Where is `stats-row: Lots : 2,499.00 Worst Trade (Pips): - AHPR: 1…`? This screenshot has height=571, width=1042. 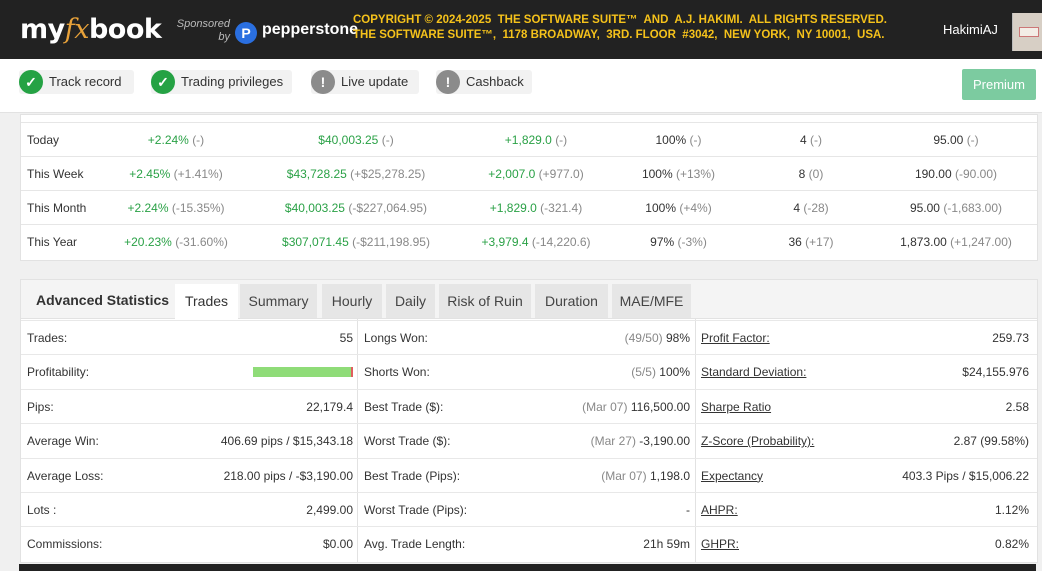 stats-row: Lots : 2,499.00 Worst Trade (Pips): - AHPR: 1… is located at coordinates (529, 509).